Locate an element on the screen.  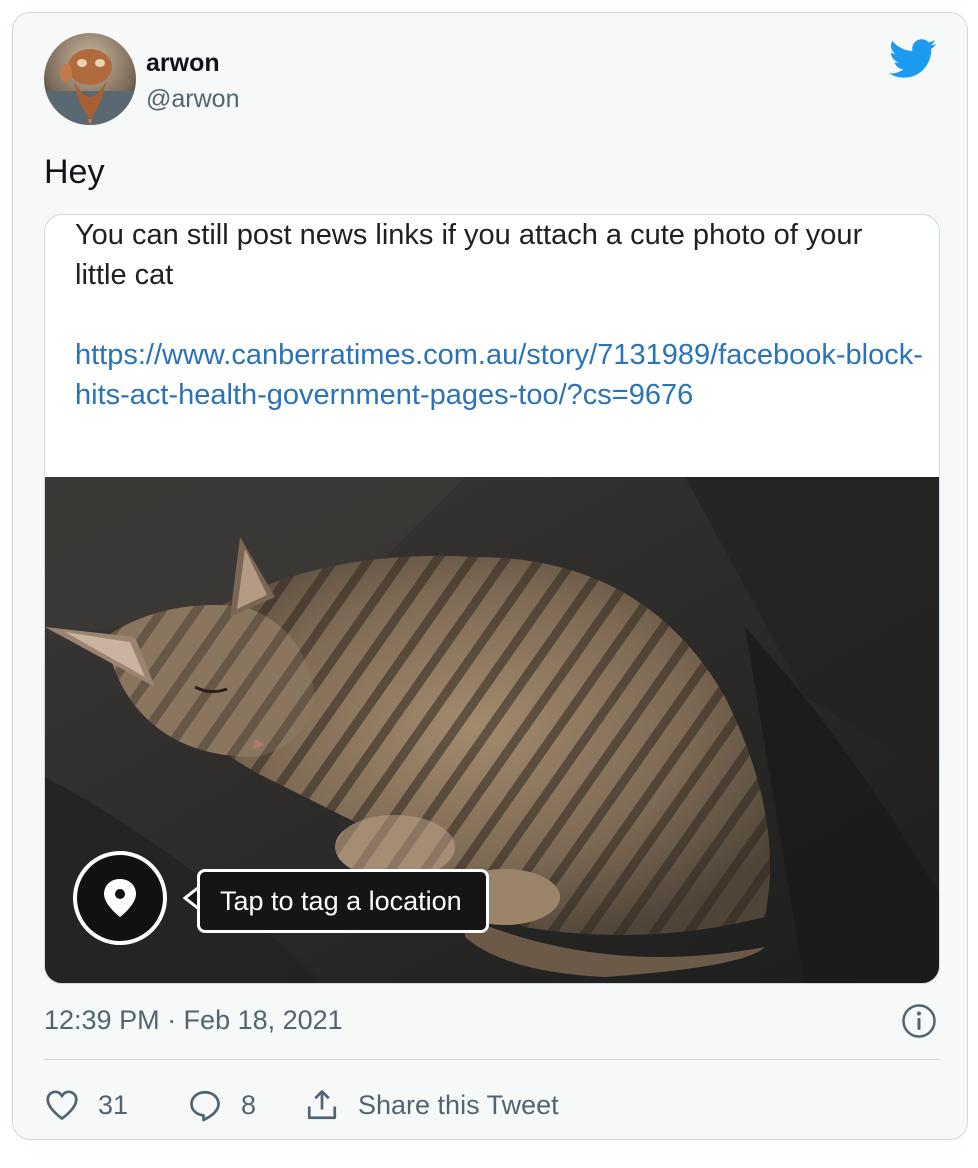
twitter-bird-icon is located at coordinates (913, 59).